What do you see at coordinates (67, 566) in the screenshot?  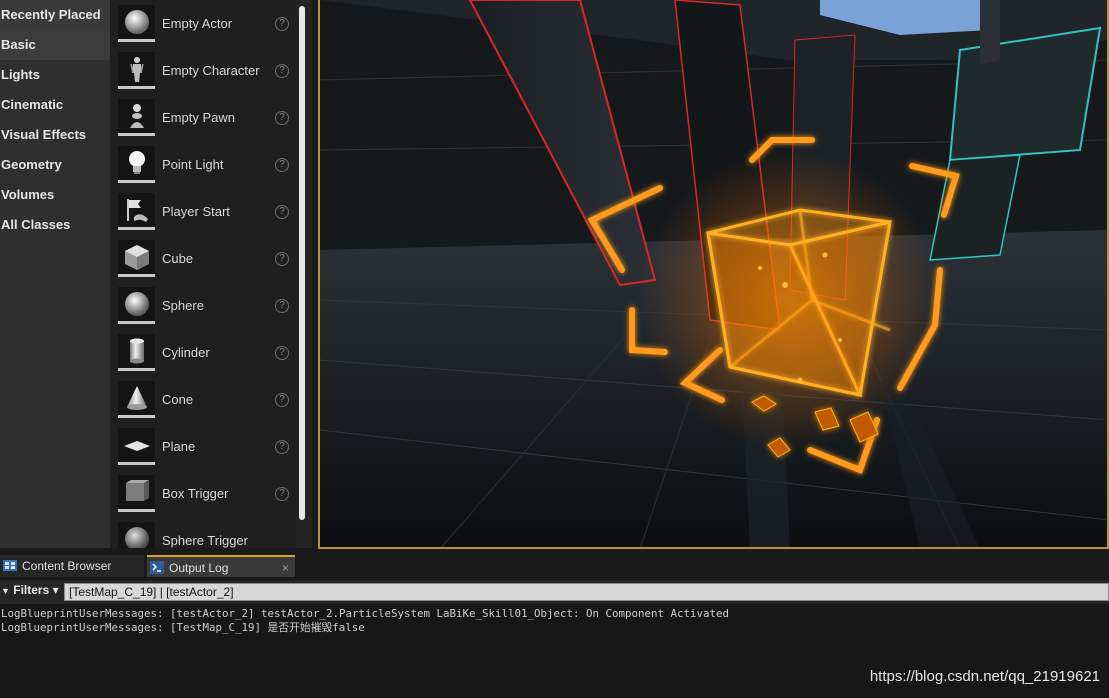 I see `tab-label: Content Browser` at bounding box center [67, 566].